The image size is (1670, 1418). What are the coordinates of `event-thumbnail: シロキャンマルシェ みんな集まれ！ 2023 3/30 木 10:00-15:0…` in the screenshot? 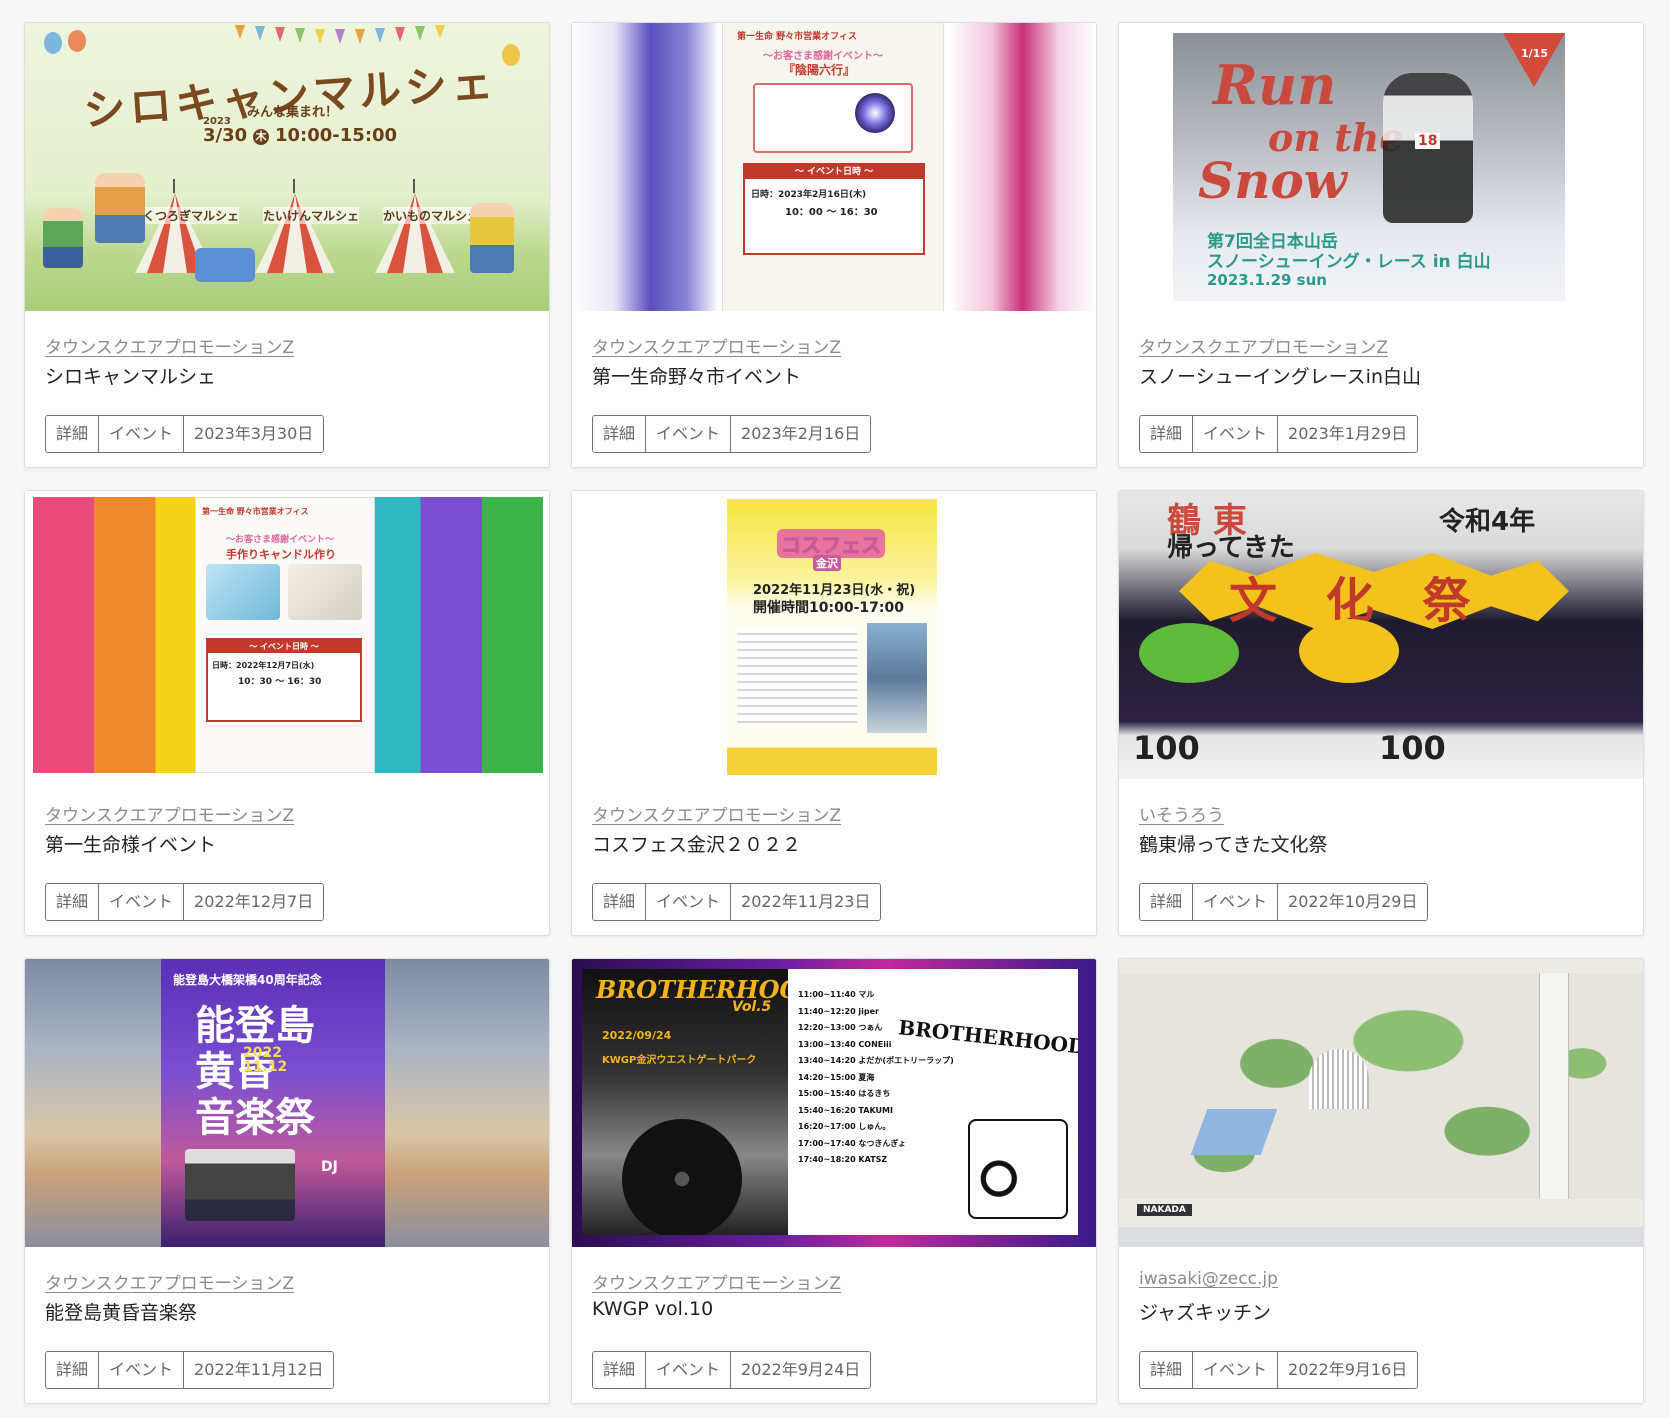 It's located at (287, 167).